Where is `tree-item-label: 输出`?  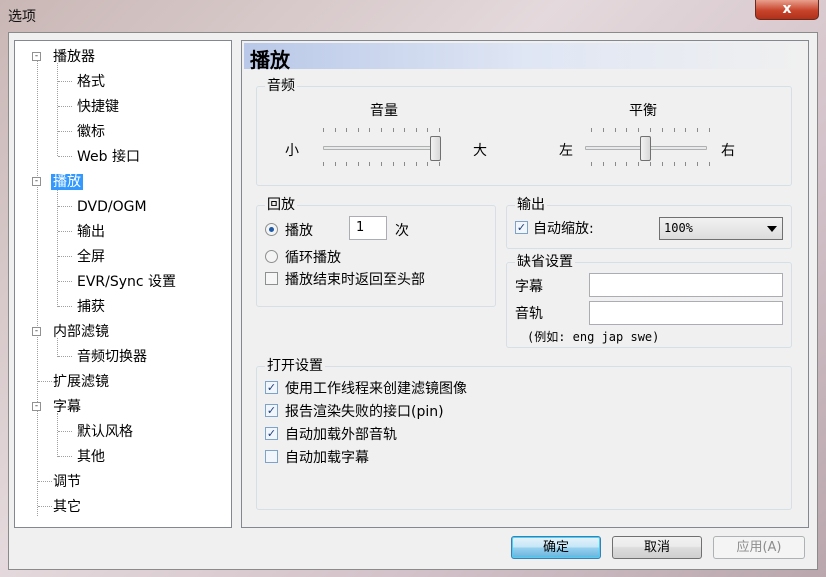 tree-item-label: 输出 is located at coordinates (91, 232).